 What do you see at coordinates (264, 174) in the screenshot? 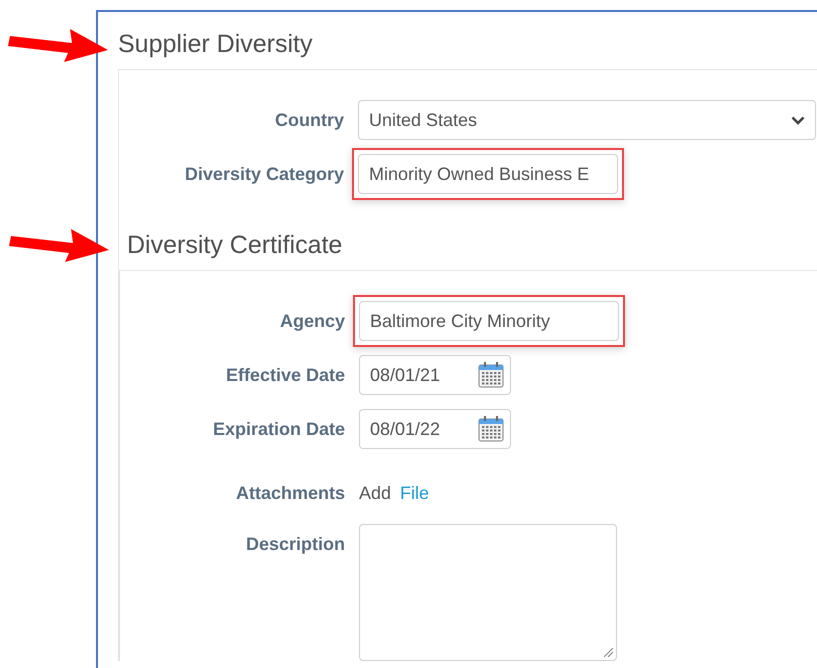
I see `field-label: Diversity Category` at bounding box center [264, 174].